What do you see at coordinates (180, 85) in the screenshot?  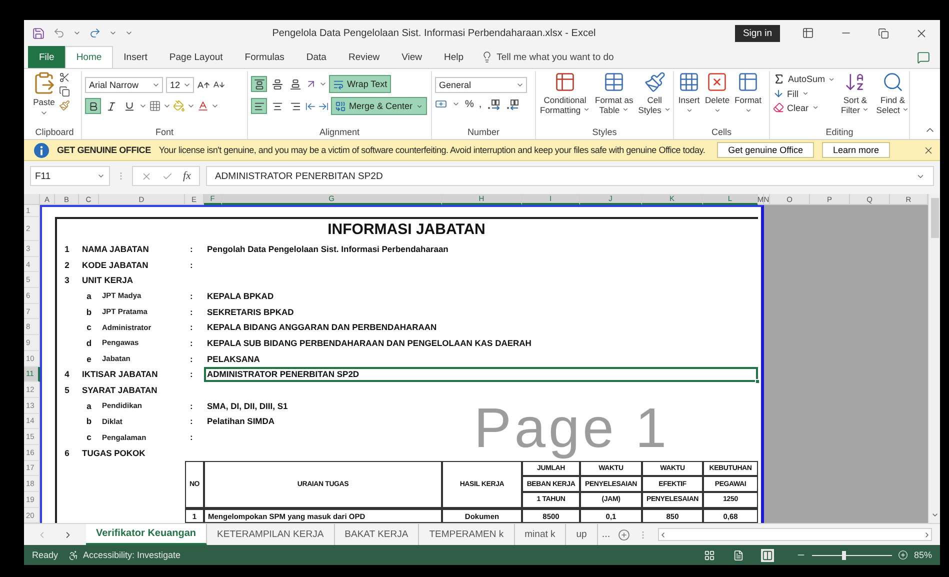 I see `font-size-field: 12` at bounding box center [180, 85].